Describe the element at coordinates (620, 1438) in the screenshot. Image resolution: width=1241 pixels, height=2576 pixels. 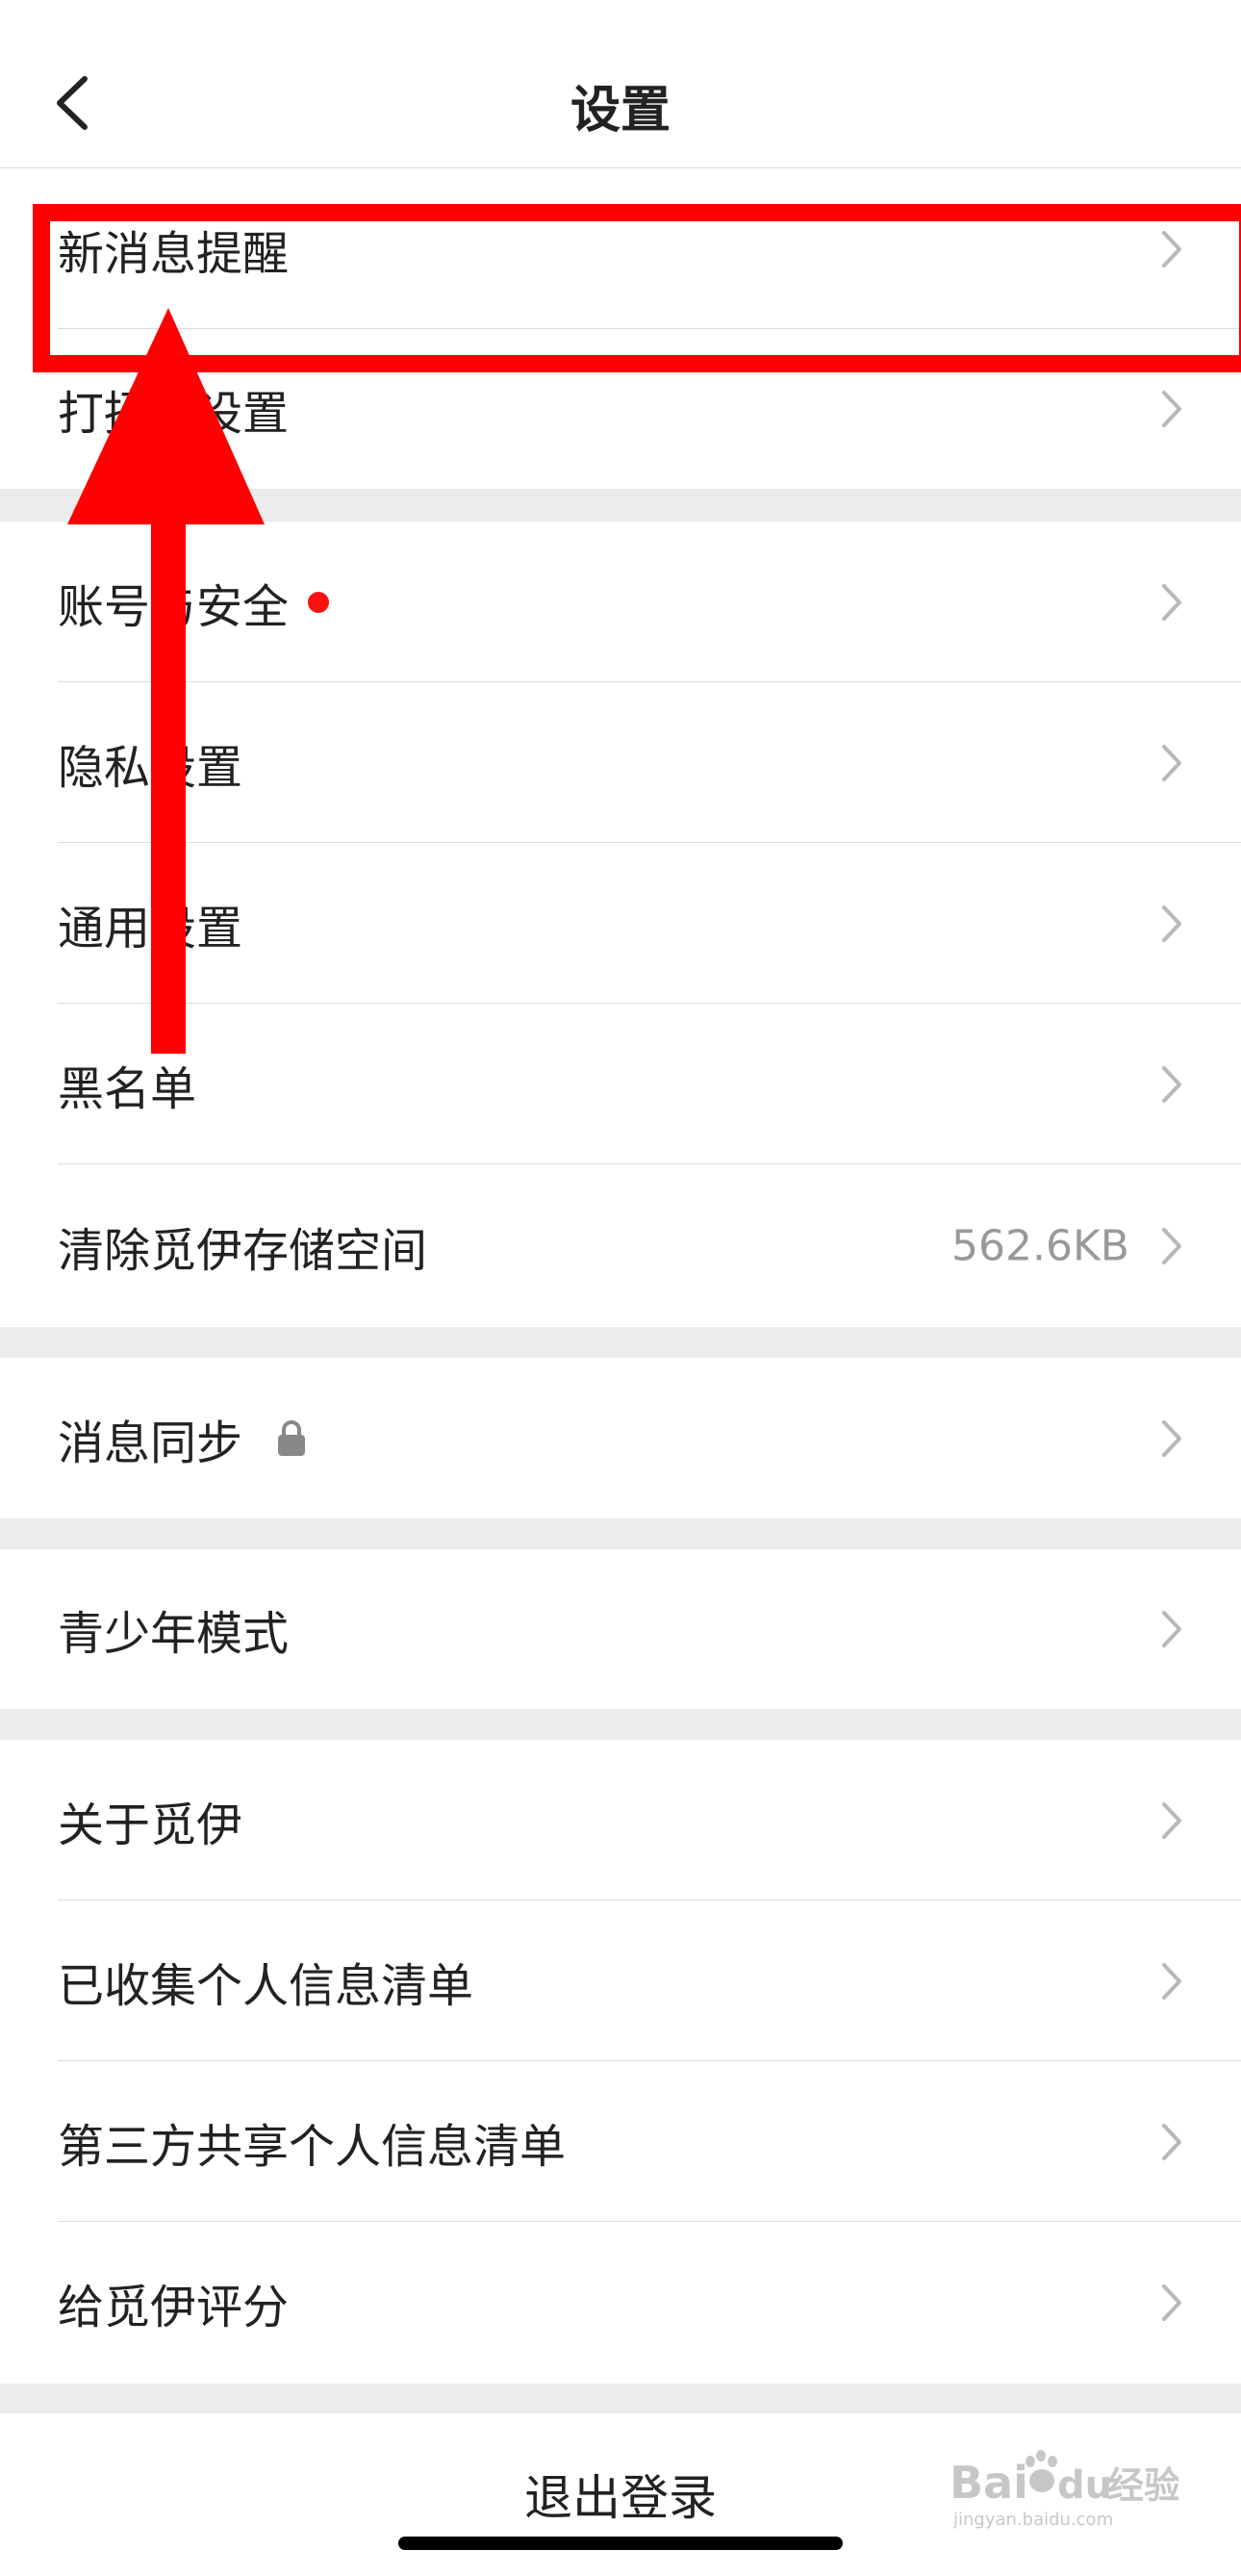
I see `settings-row-message-sync: 消息同步` at that location.